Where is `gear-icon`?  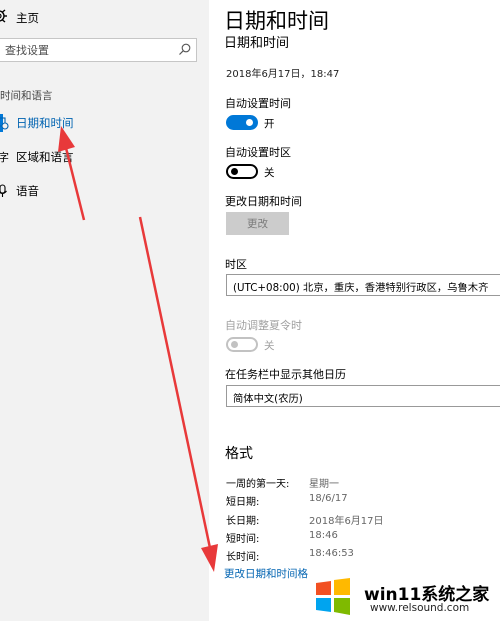 gear-icon is located at coordinates (3, 16).